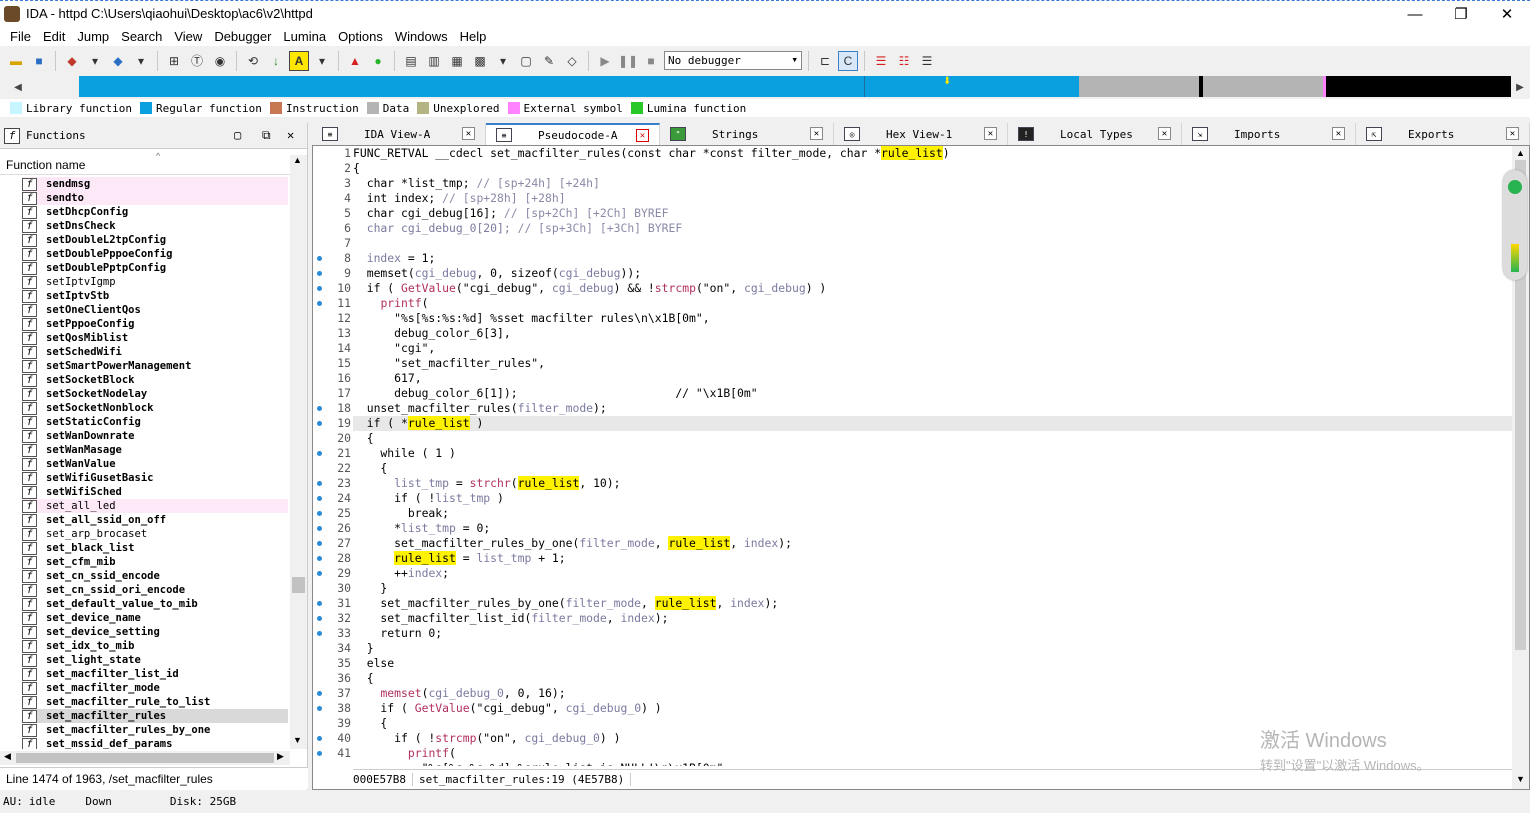  Describe the element at coordinates (881, 61) in the screenshot. I see `list-icon: ☰` at that location.